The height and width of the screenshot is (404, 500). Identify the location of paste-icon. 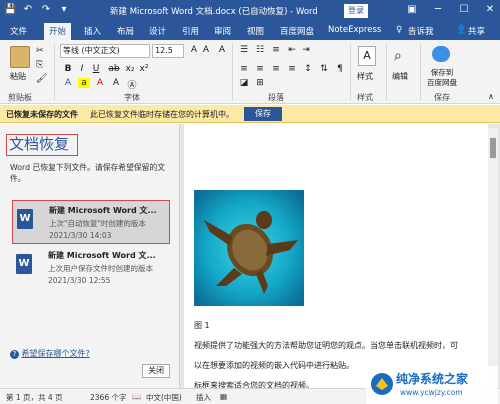
(20, 57).